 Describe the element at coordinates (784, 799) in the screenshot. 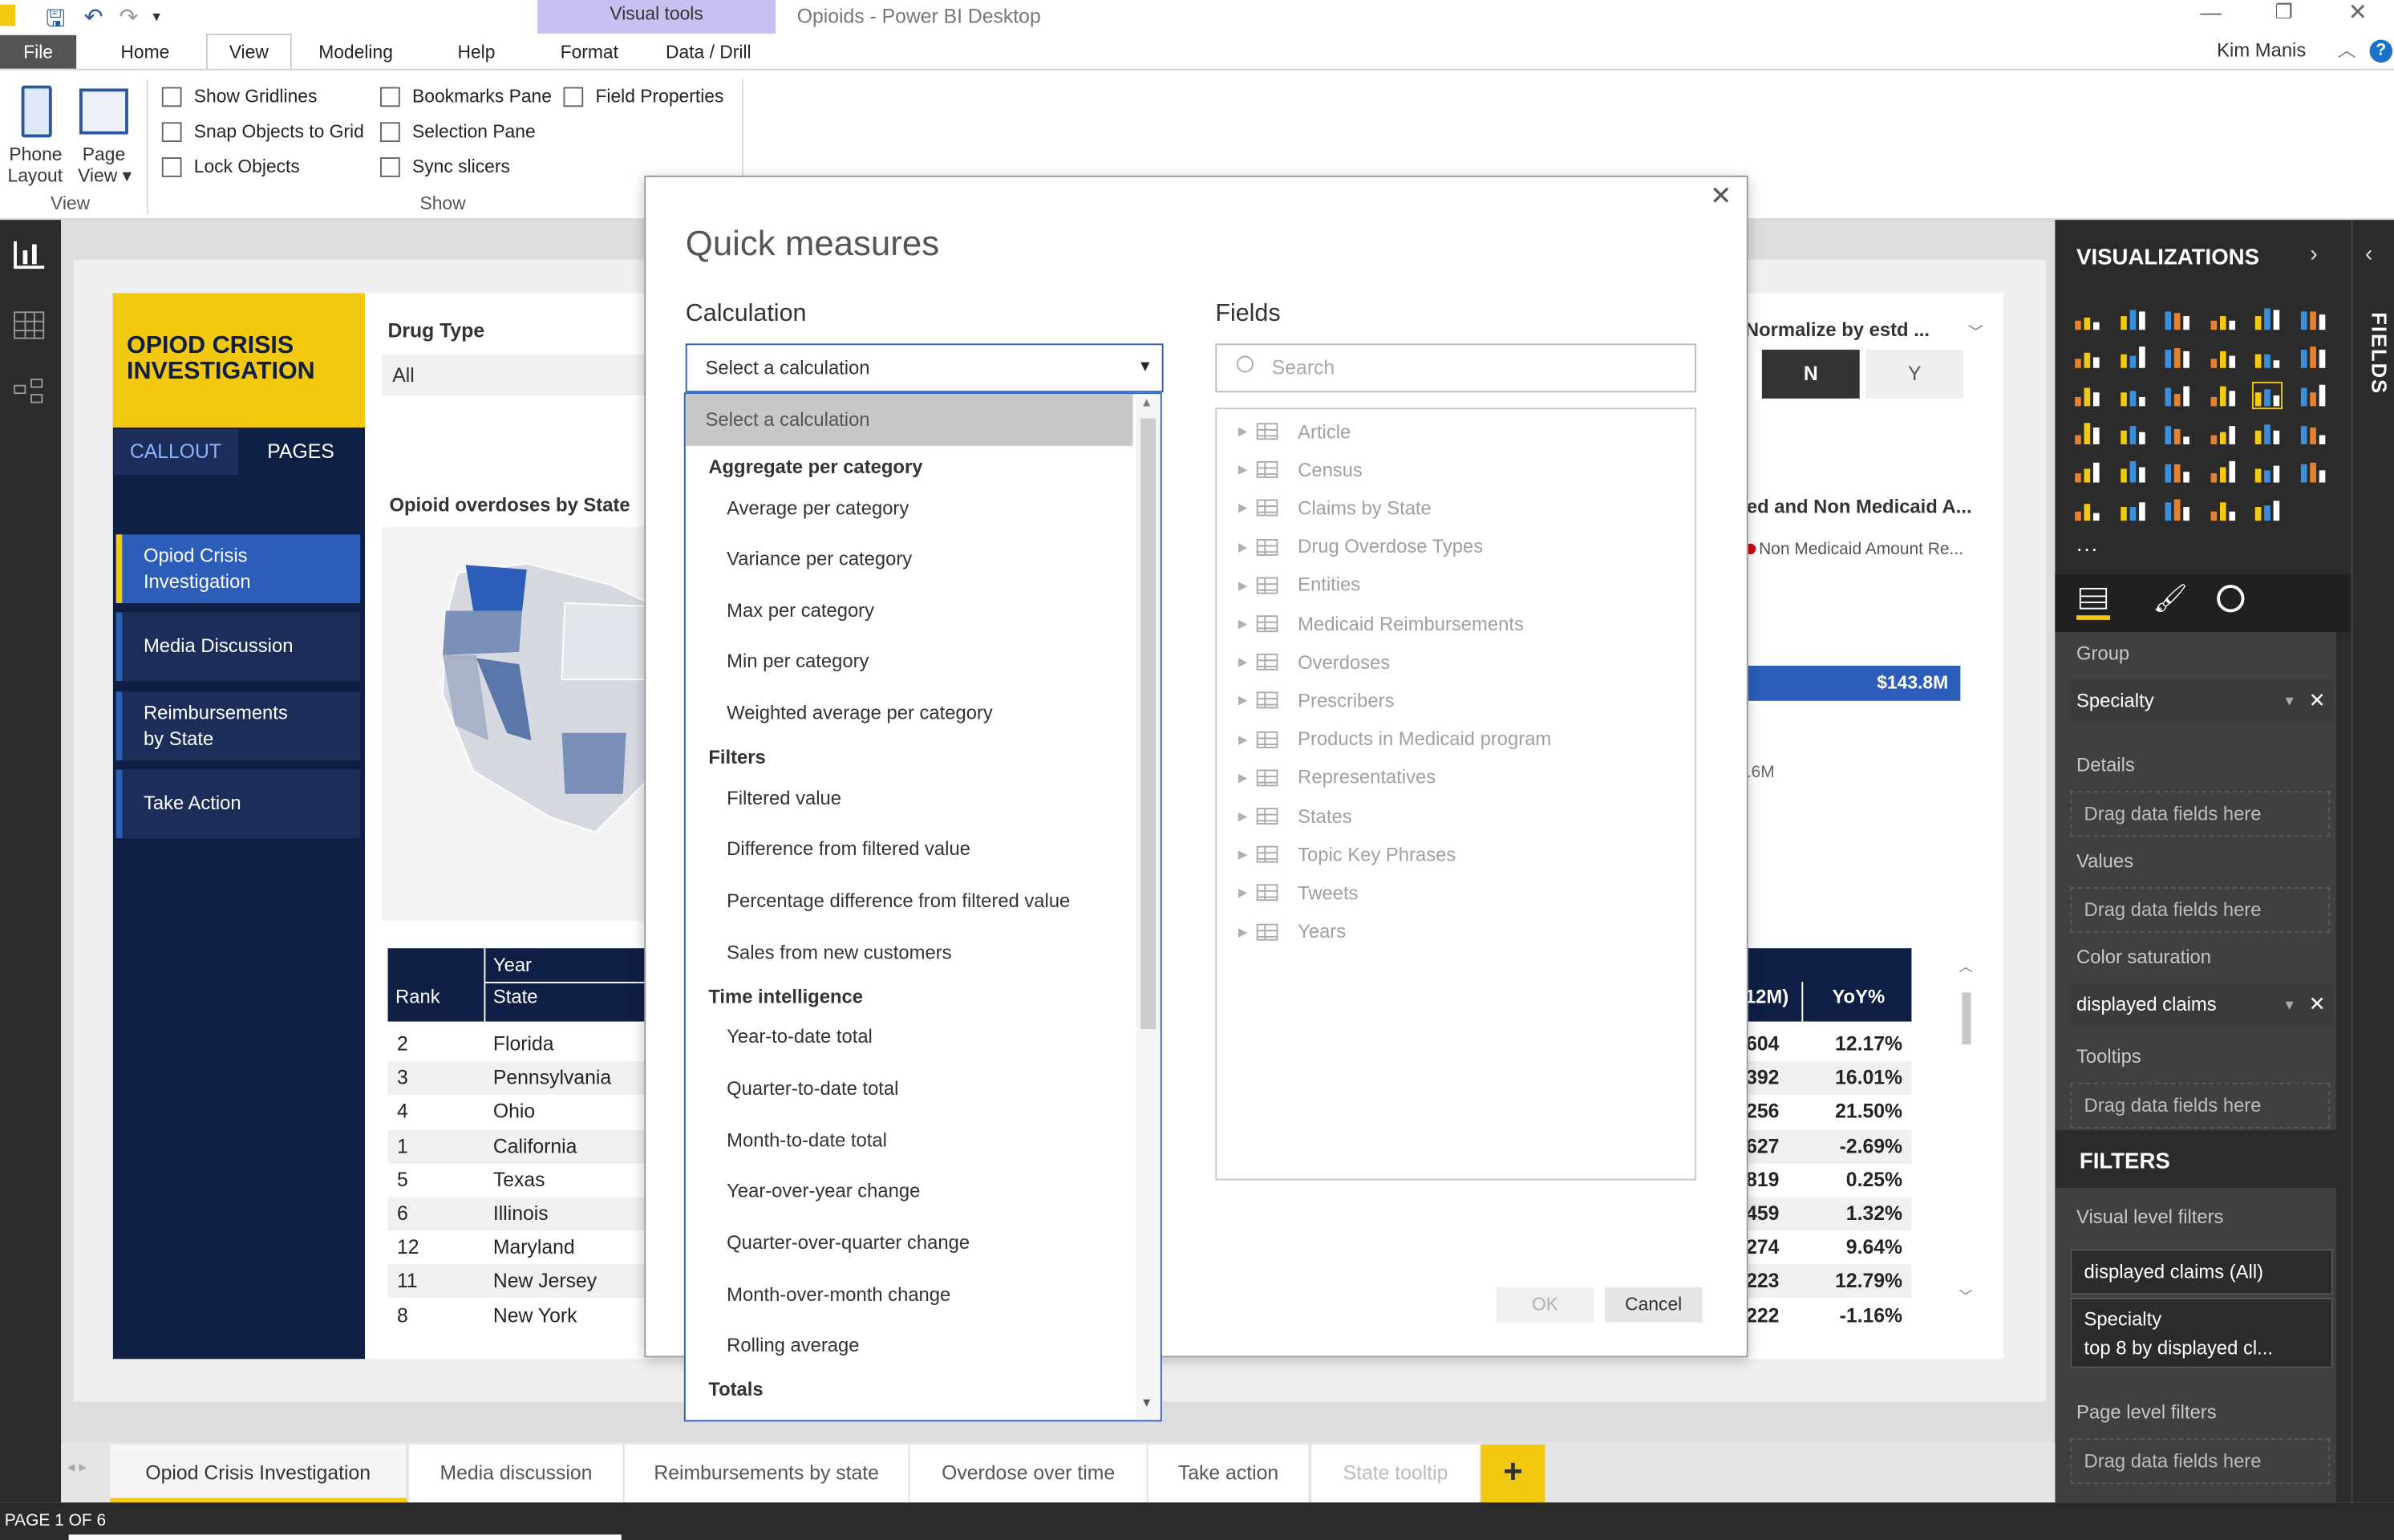

I see `calc-option: Filtered value` at that location.